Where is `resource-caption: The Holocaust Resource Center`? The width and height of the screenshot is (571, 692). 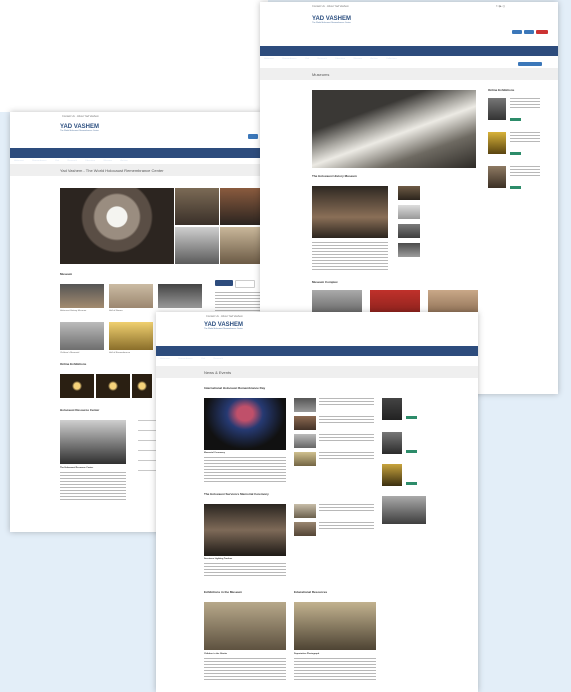 resource-caption: The Holocaust Resource Center is located at coordinates (76, 468).